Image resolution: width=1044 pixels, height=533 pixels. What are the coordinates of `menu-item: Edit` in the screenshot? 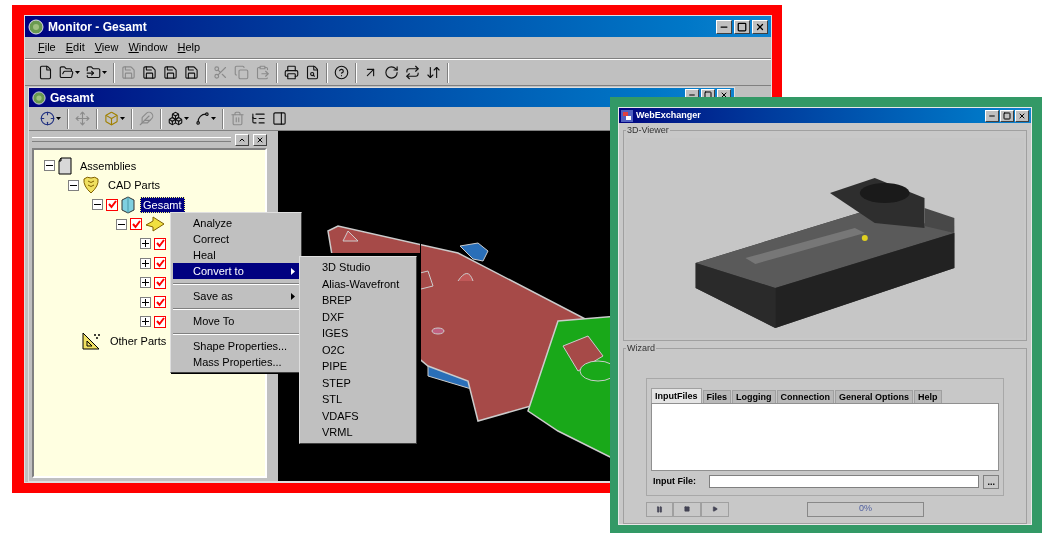 It's located at (75, 47).